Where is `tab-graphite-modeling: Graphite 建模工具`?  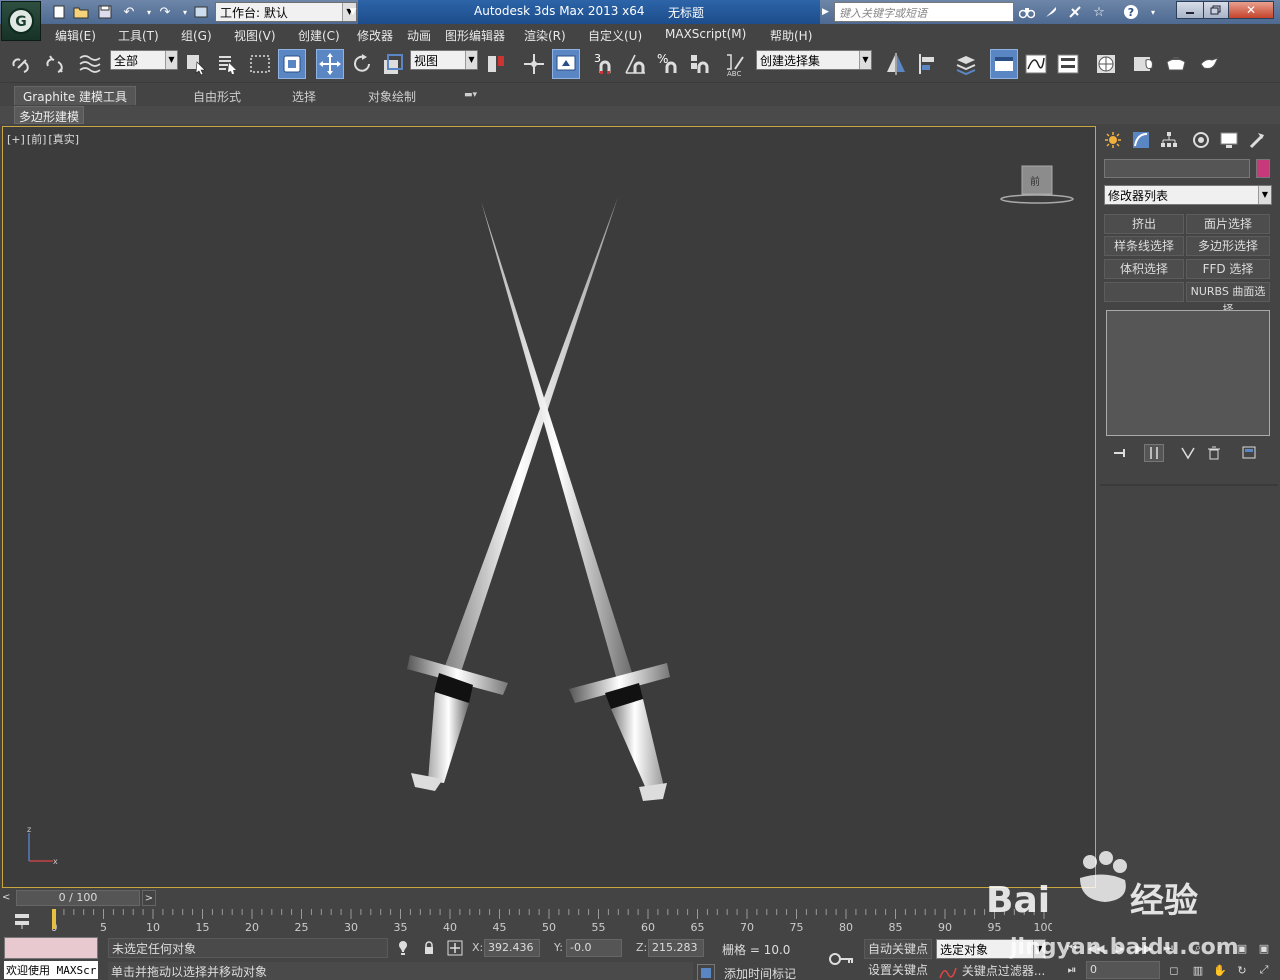
tab-graphite-modeling: Graphite 建模工具 is located at coordinates (75, 95).